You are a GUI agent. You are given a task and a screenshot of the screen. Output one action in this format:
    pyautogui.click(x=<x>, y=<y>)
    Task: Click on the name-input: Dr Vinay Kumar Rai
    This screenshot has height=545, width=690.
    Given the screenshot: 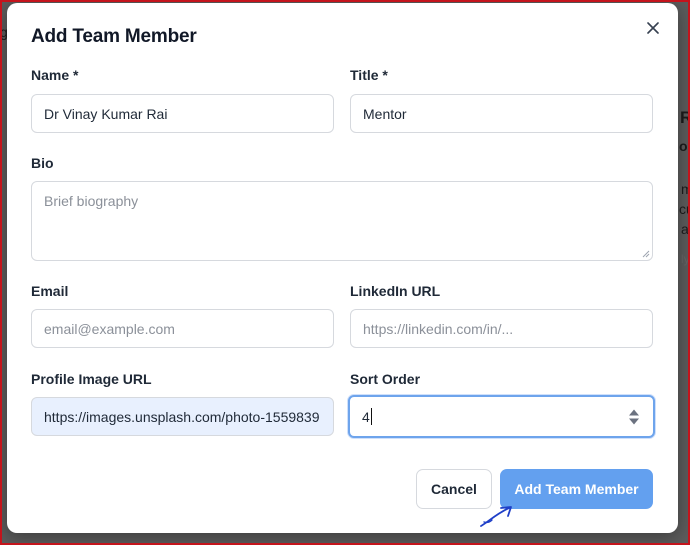 What is the action you would take?
    pyautogui.click(x=182, y=113)
    